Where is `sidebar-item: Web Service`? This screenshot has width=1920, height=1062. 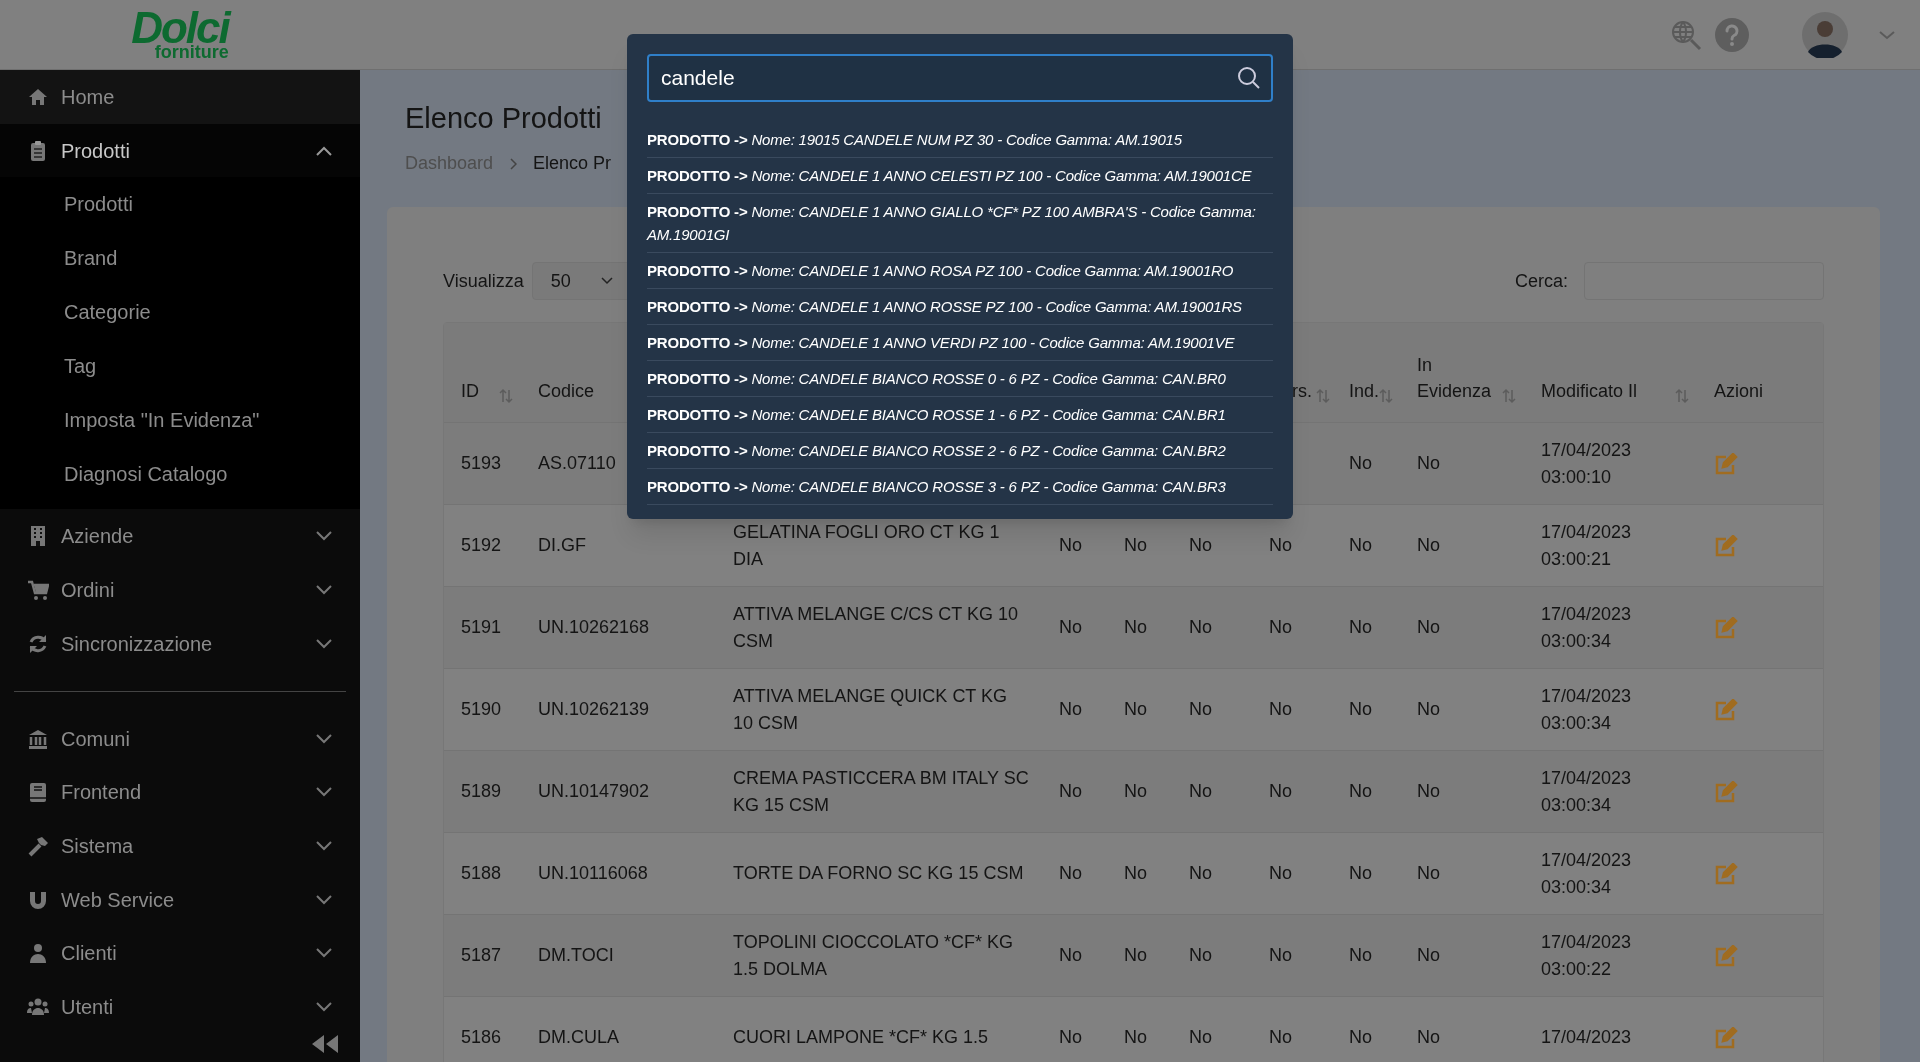
sidebar-item: Web Service is located at coordinates (180, 899).